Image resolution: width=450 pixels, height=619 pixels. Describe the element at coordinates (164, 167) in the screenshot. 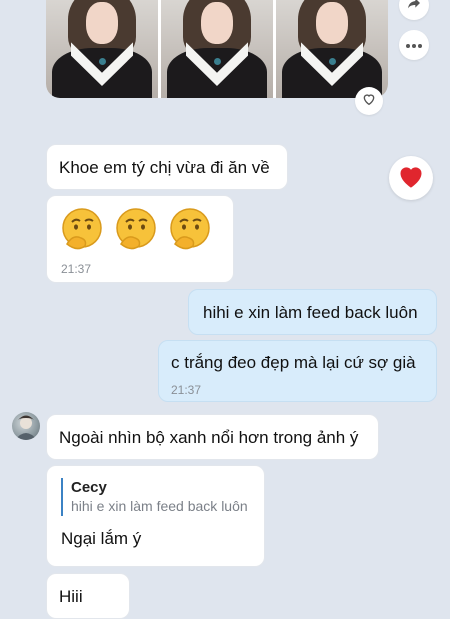

I see `message-text: Khoe em tý chị vừa đi ăn về` at that location.